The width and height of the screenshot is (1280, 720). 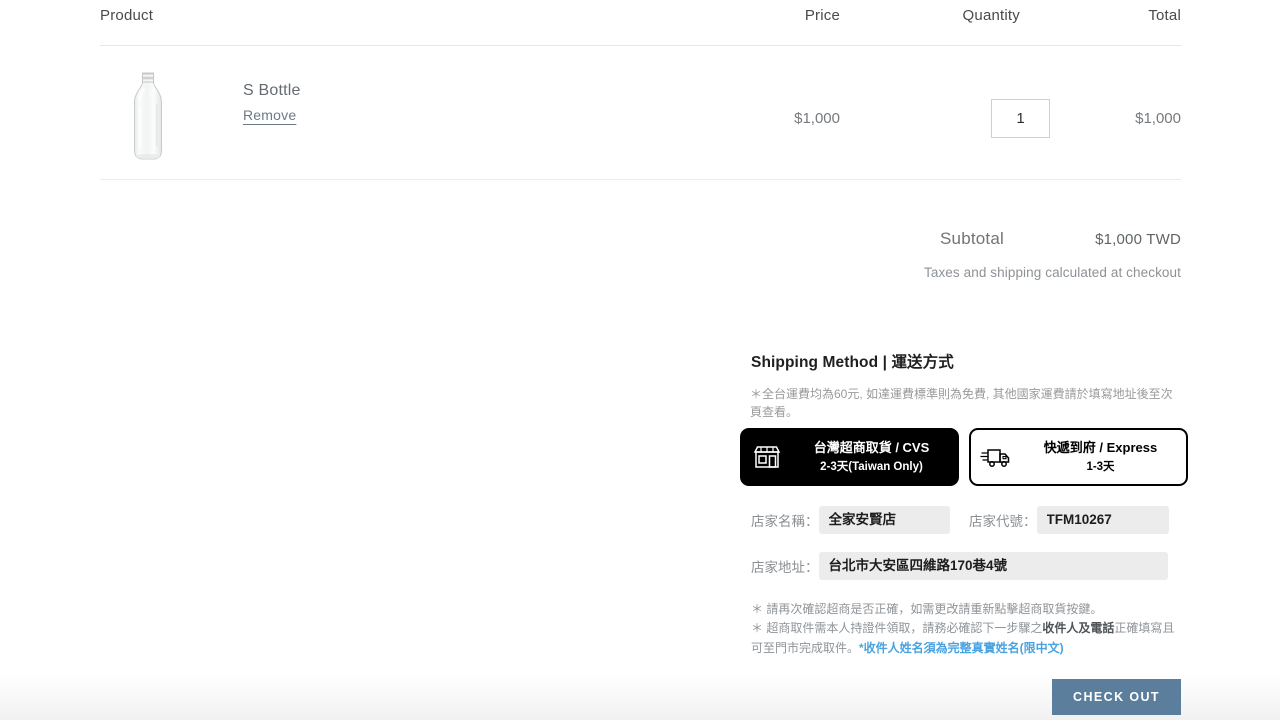 What do you see at coordinates (993, 566) in the screenshot?
I see `store-address-input` at bounding box center [993, 566].